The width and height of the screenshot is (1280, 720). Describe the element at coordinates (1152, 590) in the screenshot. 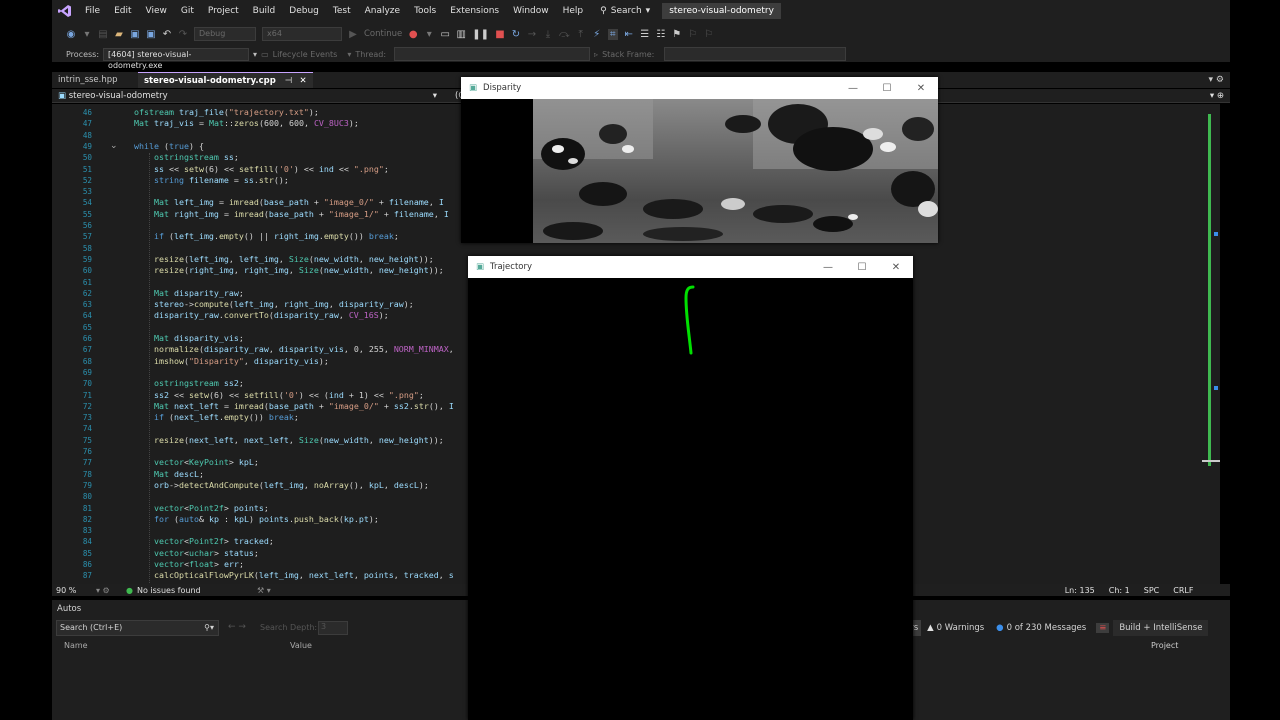

I see `indent-status: SPC` at that location.